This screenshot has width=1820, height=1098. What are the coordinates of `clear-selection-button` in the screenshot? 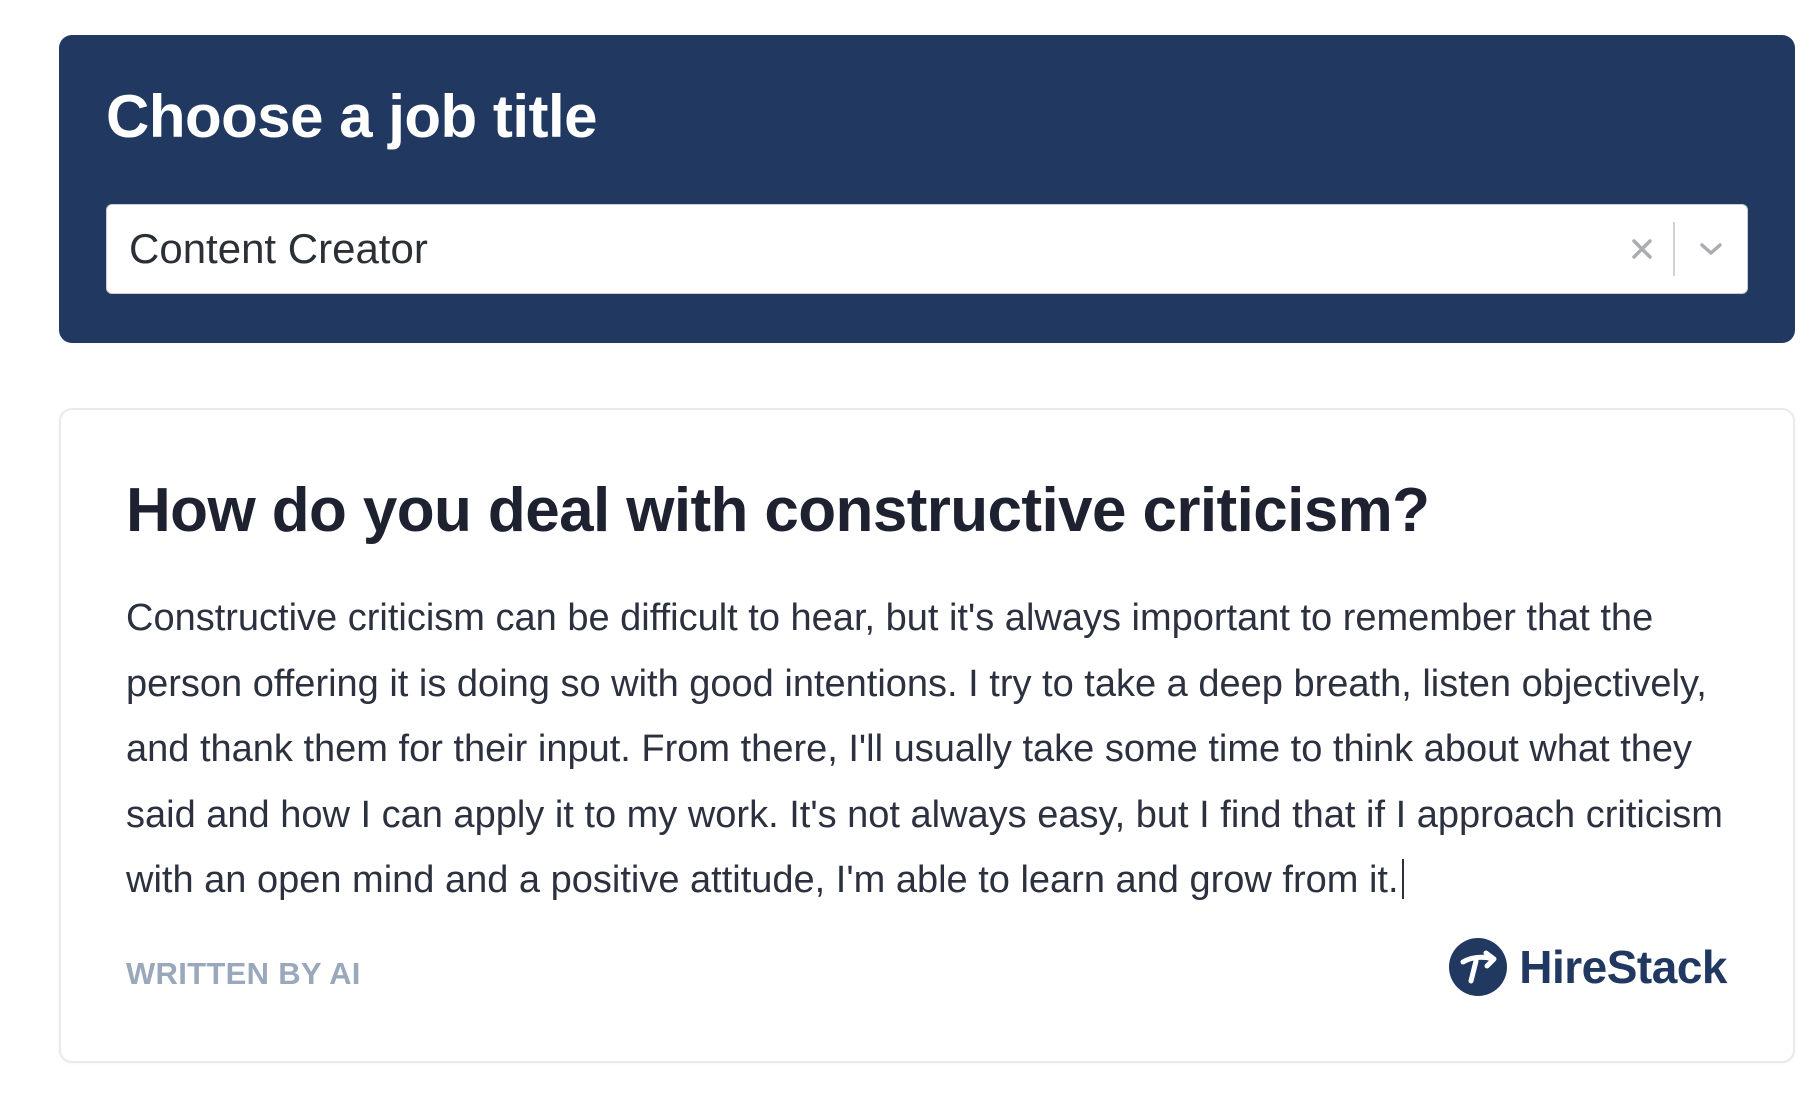 It's located at (1642, 249).